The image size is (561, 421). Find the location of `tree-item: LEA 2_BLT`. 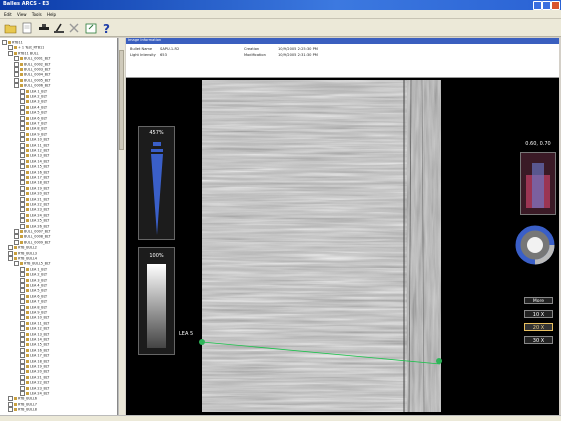

tree-item: LEA 2_BLT is located at coordinates (33, 96).